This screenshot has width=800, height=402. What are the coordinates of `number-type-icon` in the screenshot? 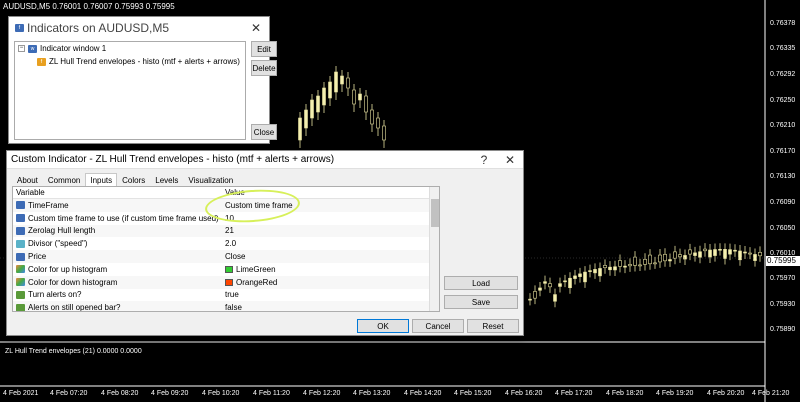 It's located at (20, 218).